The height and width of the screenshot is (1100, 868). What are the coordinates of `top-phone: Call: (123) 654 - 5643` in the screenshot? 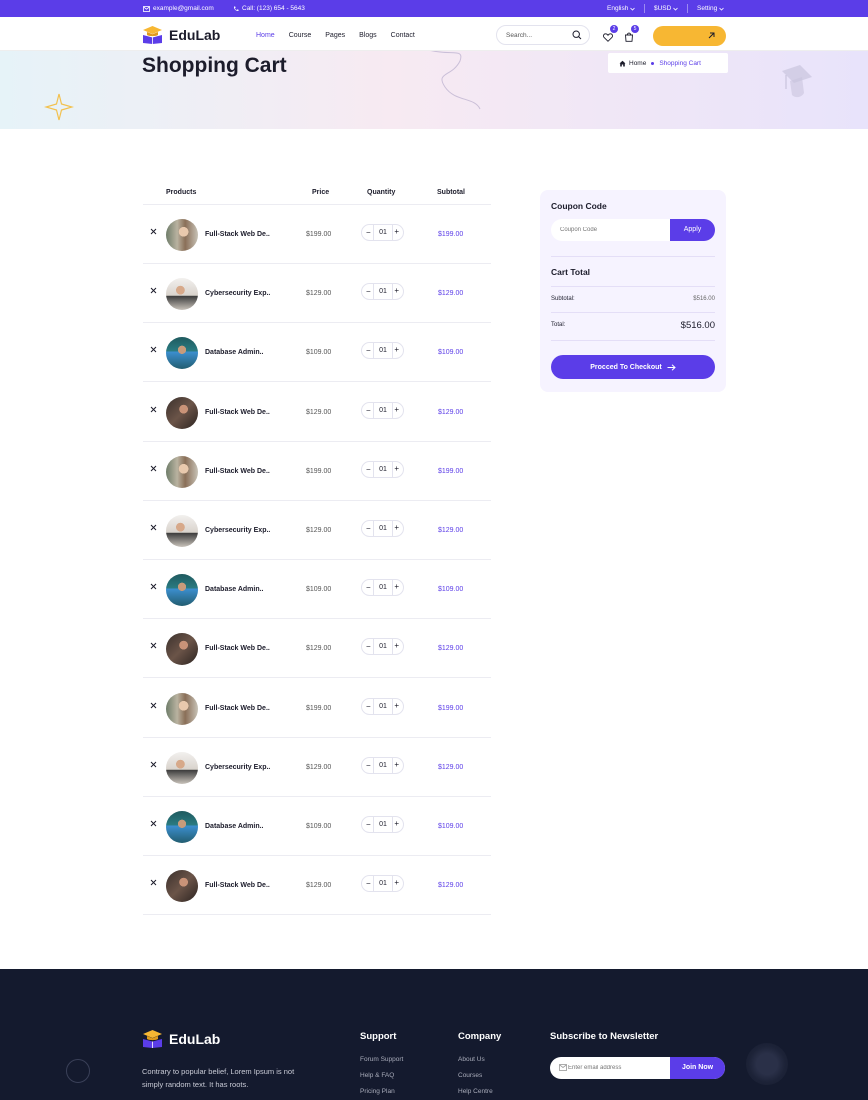 It's located at (269, 8).